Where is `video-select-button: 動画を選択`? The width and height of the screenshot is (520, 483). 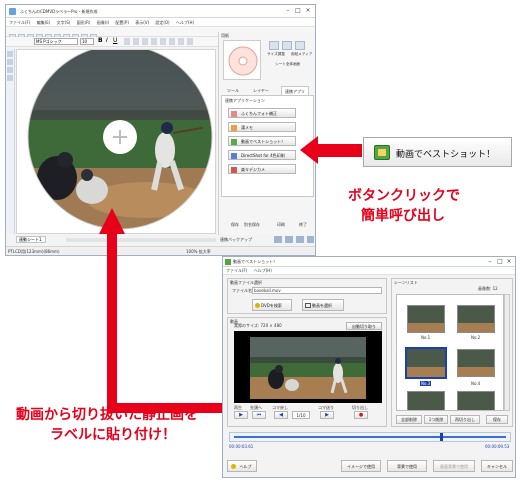 video-select-button: 動画を選択 is located at coordinates (323, 305).